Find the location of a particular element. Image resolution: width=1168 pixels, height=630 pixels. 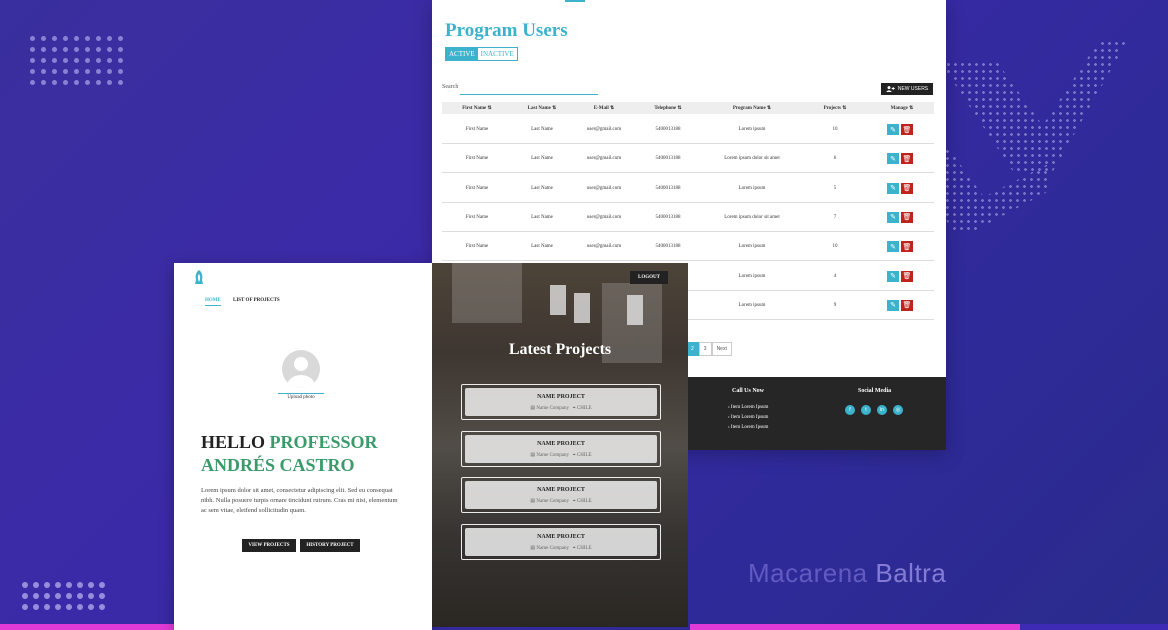

new-user-button: NEW USERS is located at coordinates (907, 89).